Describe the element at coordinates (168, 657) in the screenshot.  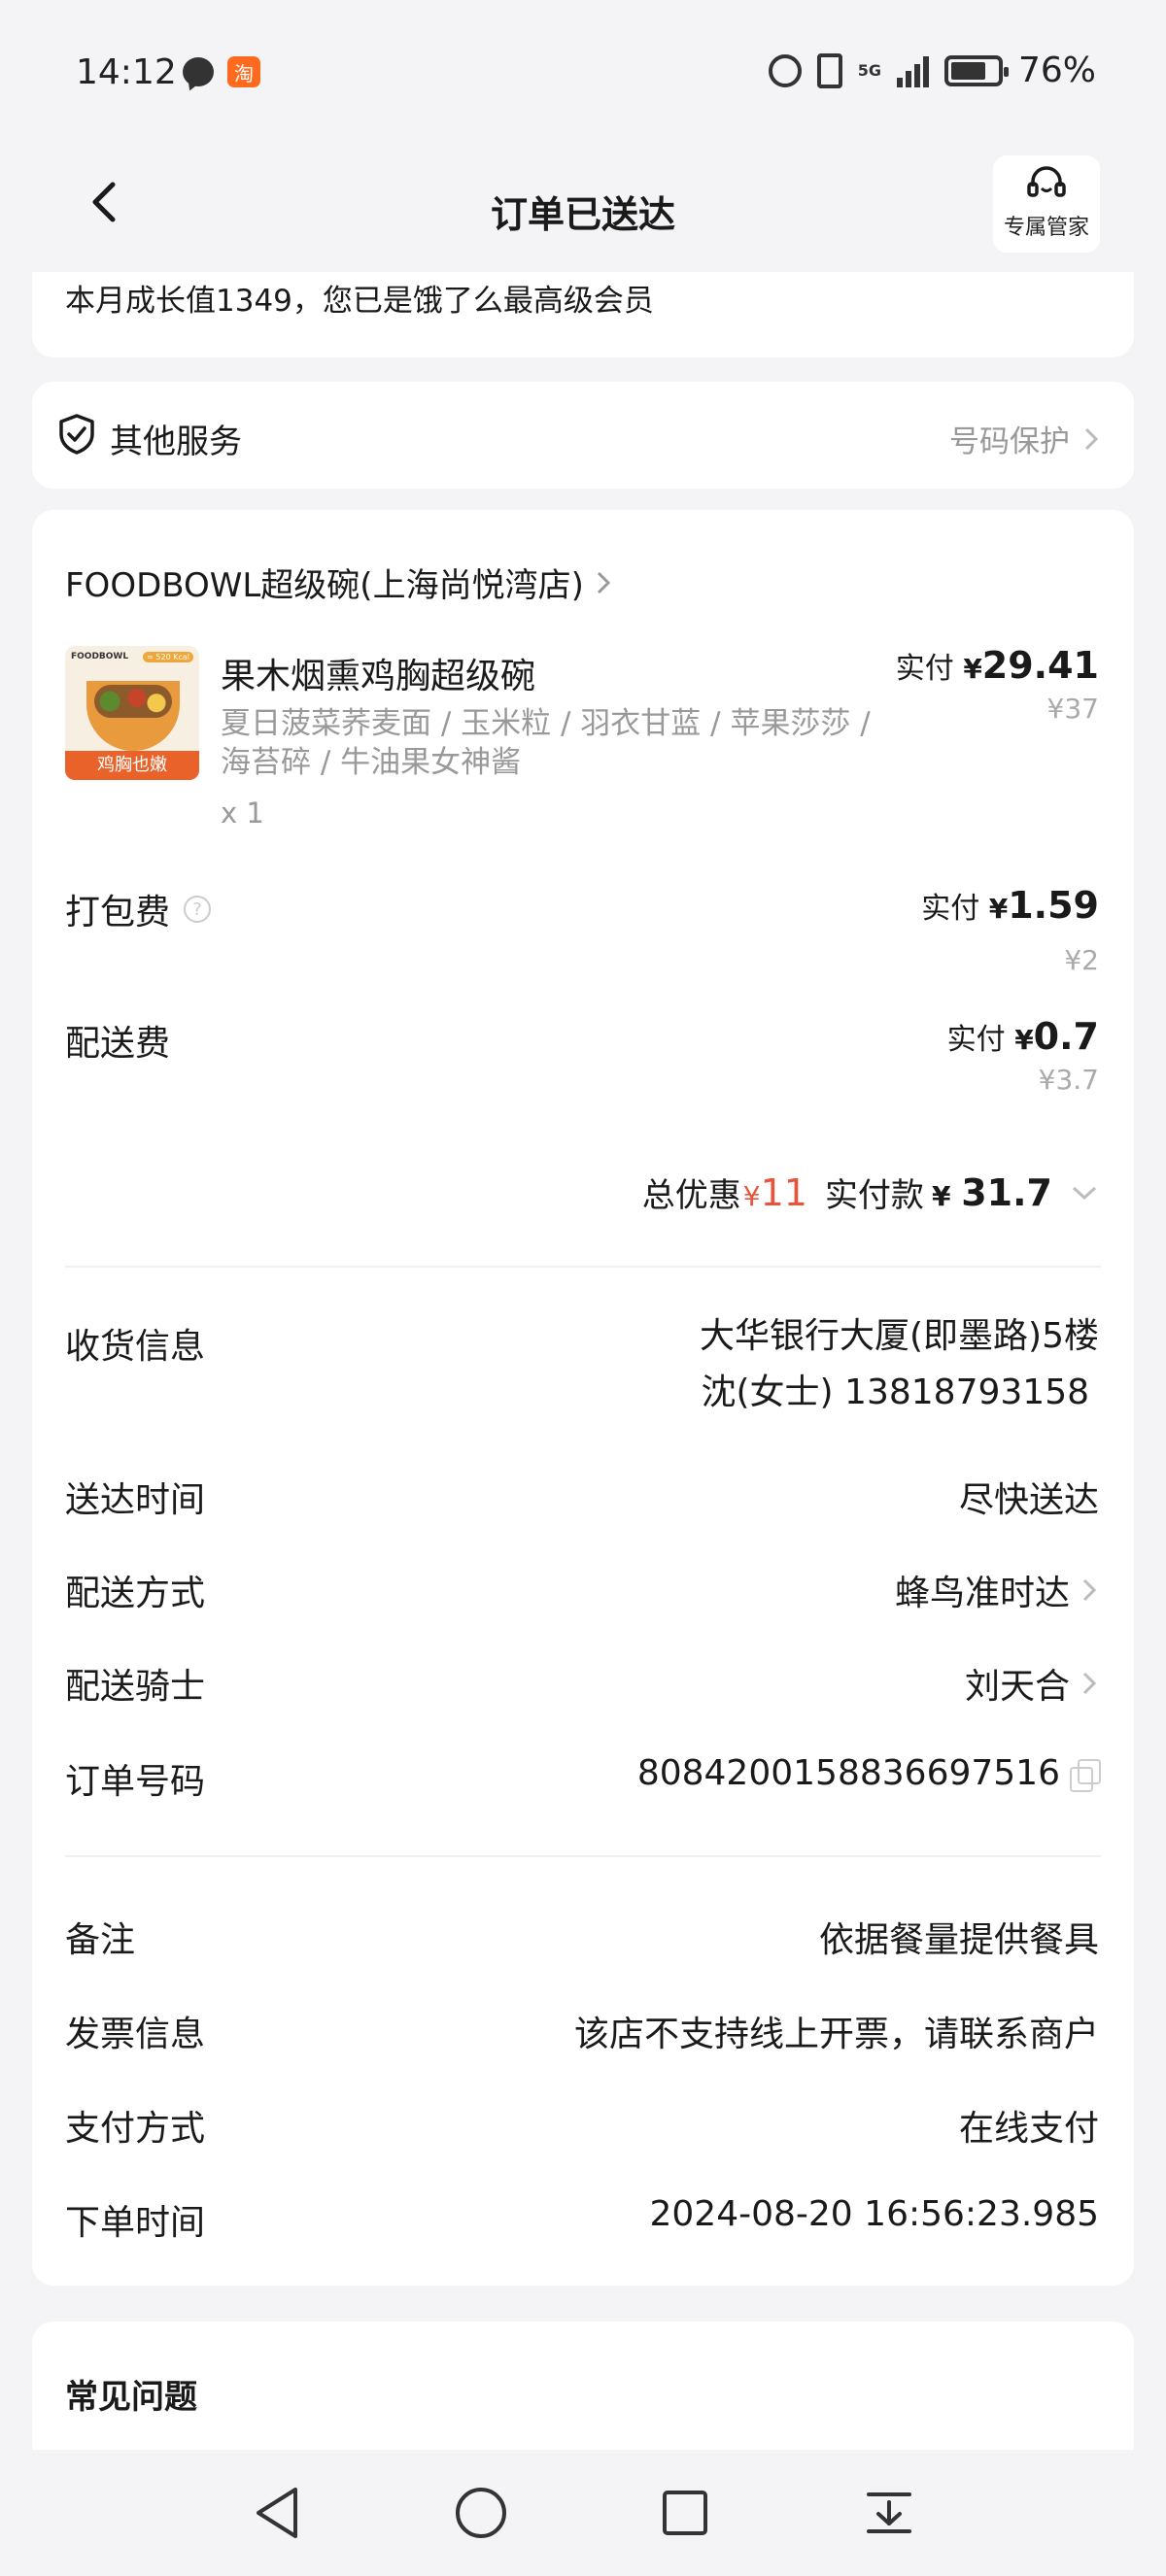
I see `food-image-kcal: ≈ 520 Kcal` at that location.